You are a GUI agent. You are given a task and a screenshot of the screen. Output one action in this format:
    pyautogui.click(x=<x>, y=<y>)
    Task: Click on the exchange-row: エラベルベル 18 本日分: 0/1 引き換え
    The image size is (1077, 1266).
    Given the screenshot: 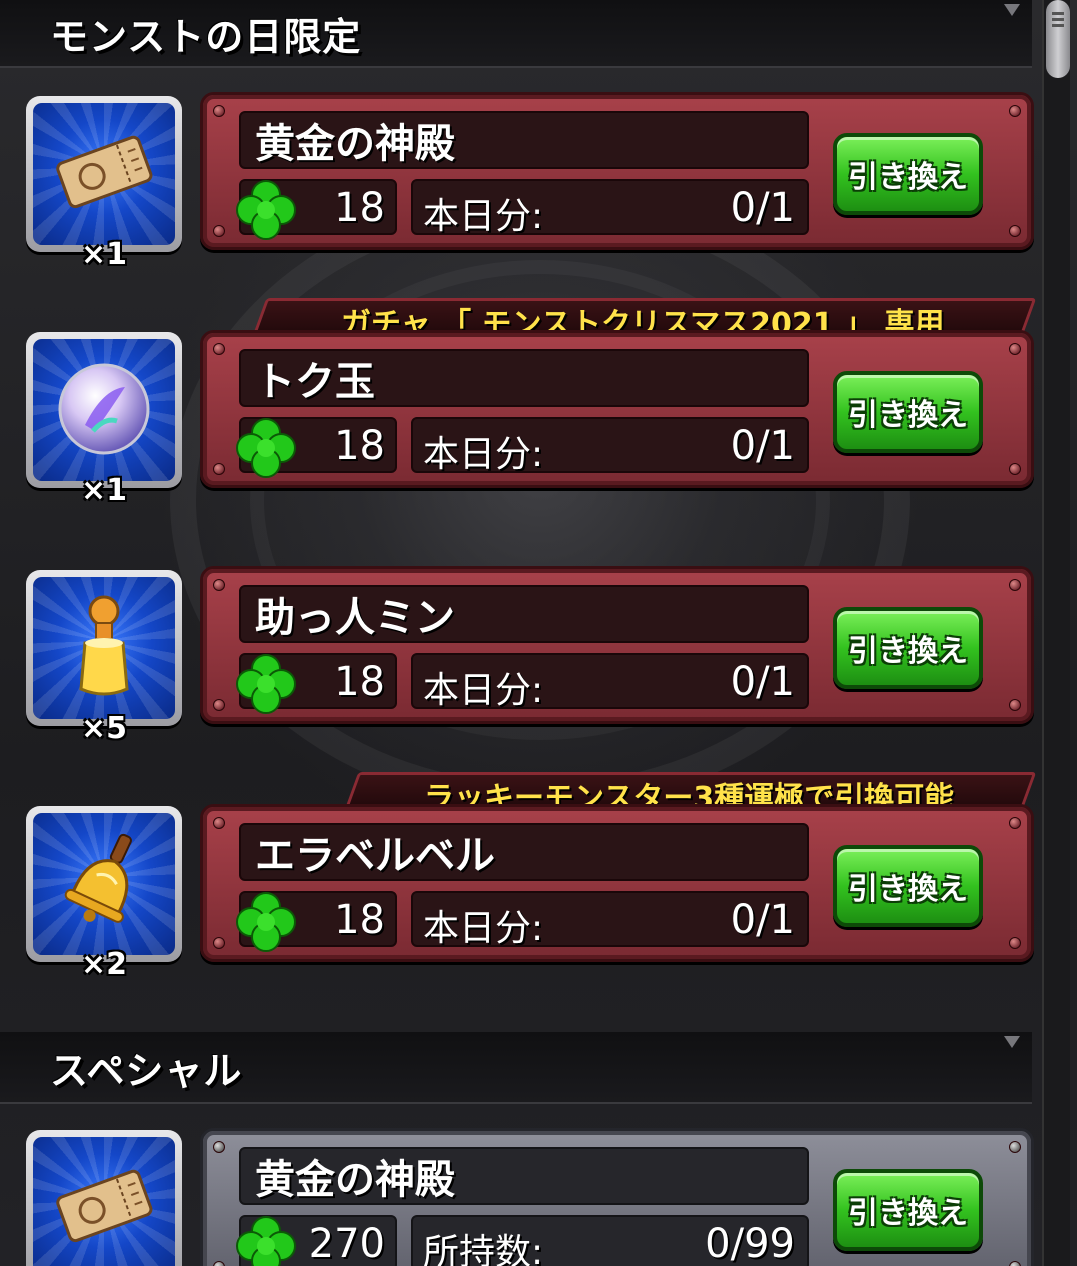 What is the action you would take?
    pyautogui.click(x=617, y=883)
    